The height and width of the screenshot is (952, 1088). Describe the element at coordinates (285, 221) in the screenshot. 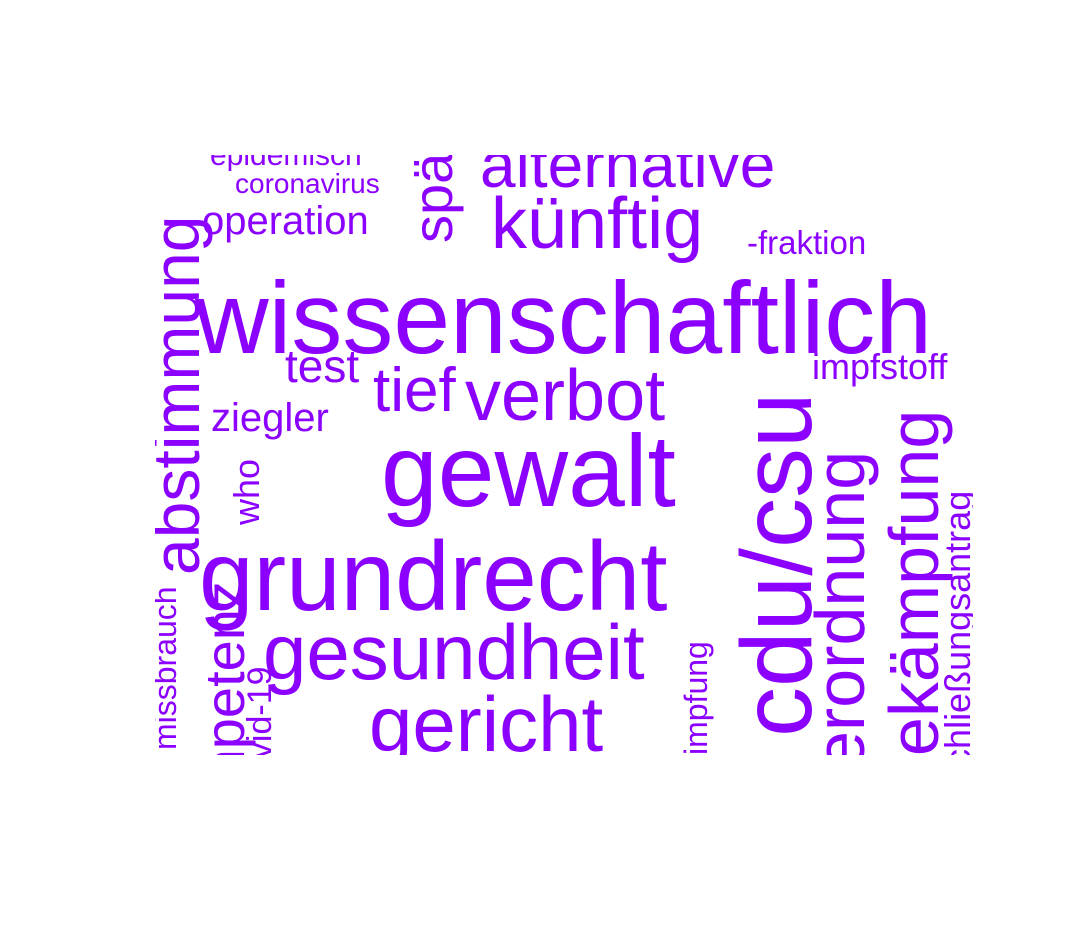

I see `word-operation: operation` at that location.